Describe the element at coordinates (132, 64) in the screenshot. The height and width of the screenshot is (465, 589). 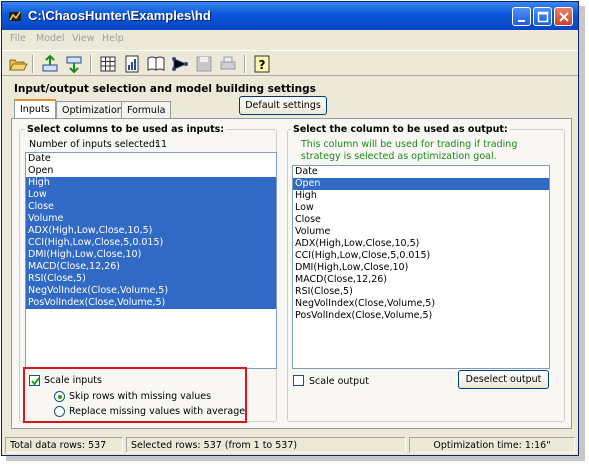
I see `report-icon` at that location.